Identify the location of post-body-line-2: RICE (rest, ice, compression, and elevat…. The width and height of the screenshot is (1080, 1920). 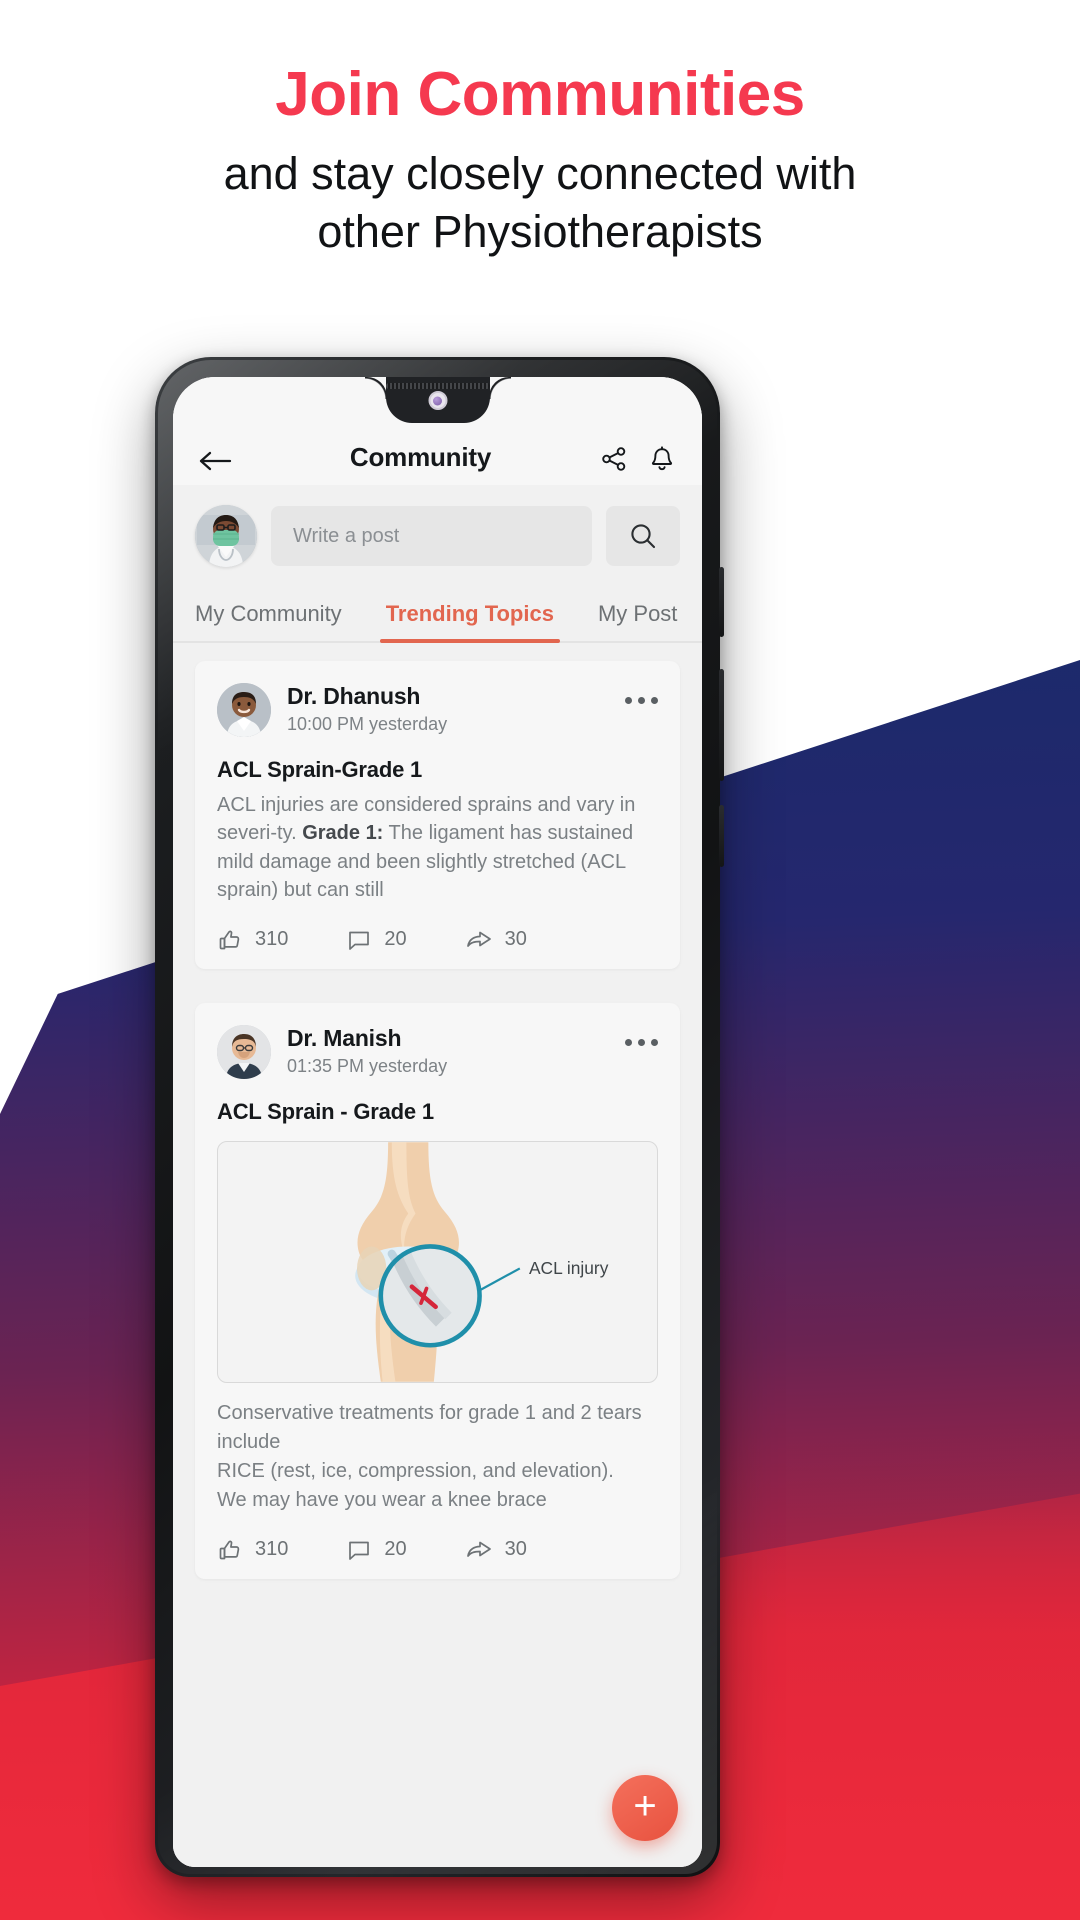
(415, 1470).